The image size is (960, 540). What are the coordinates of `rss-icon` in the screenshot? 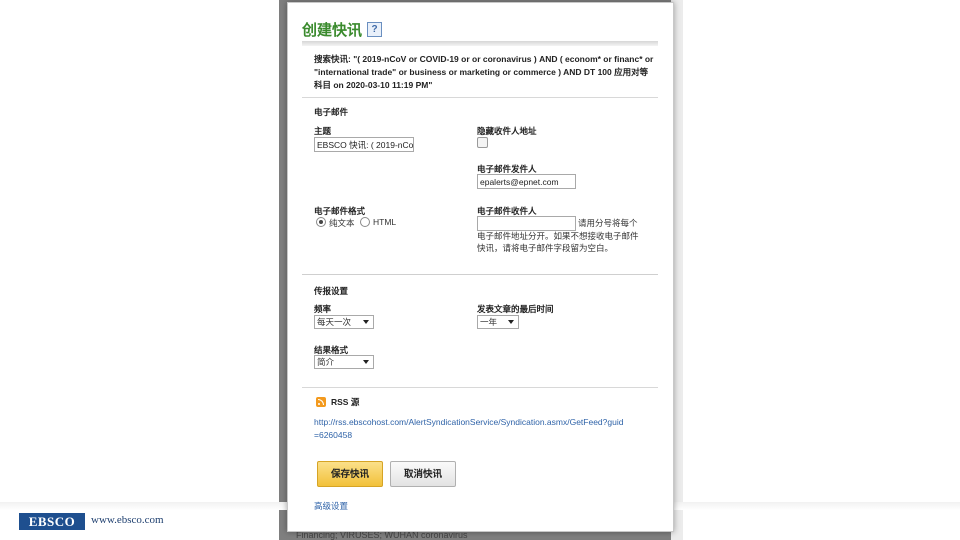 It's located at (321, 402).